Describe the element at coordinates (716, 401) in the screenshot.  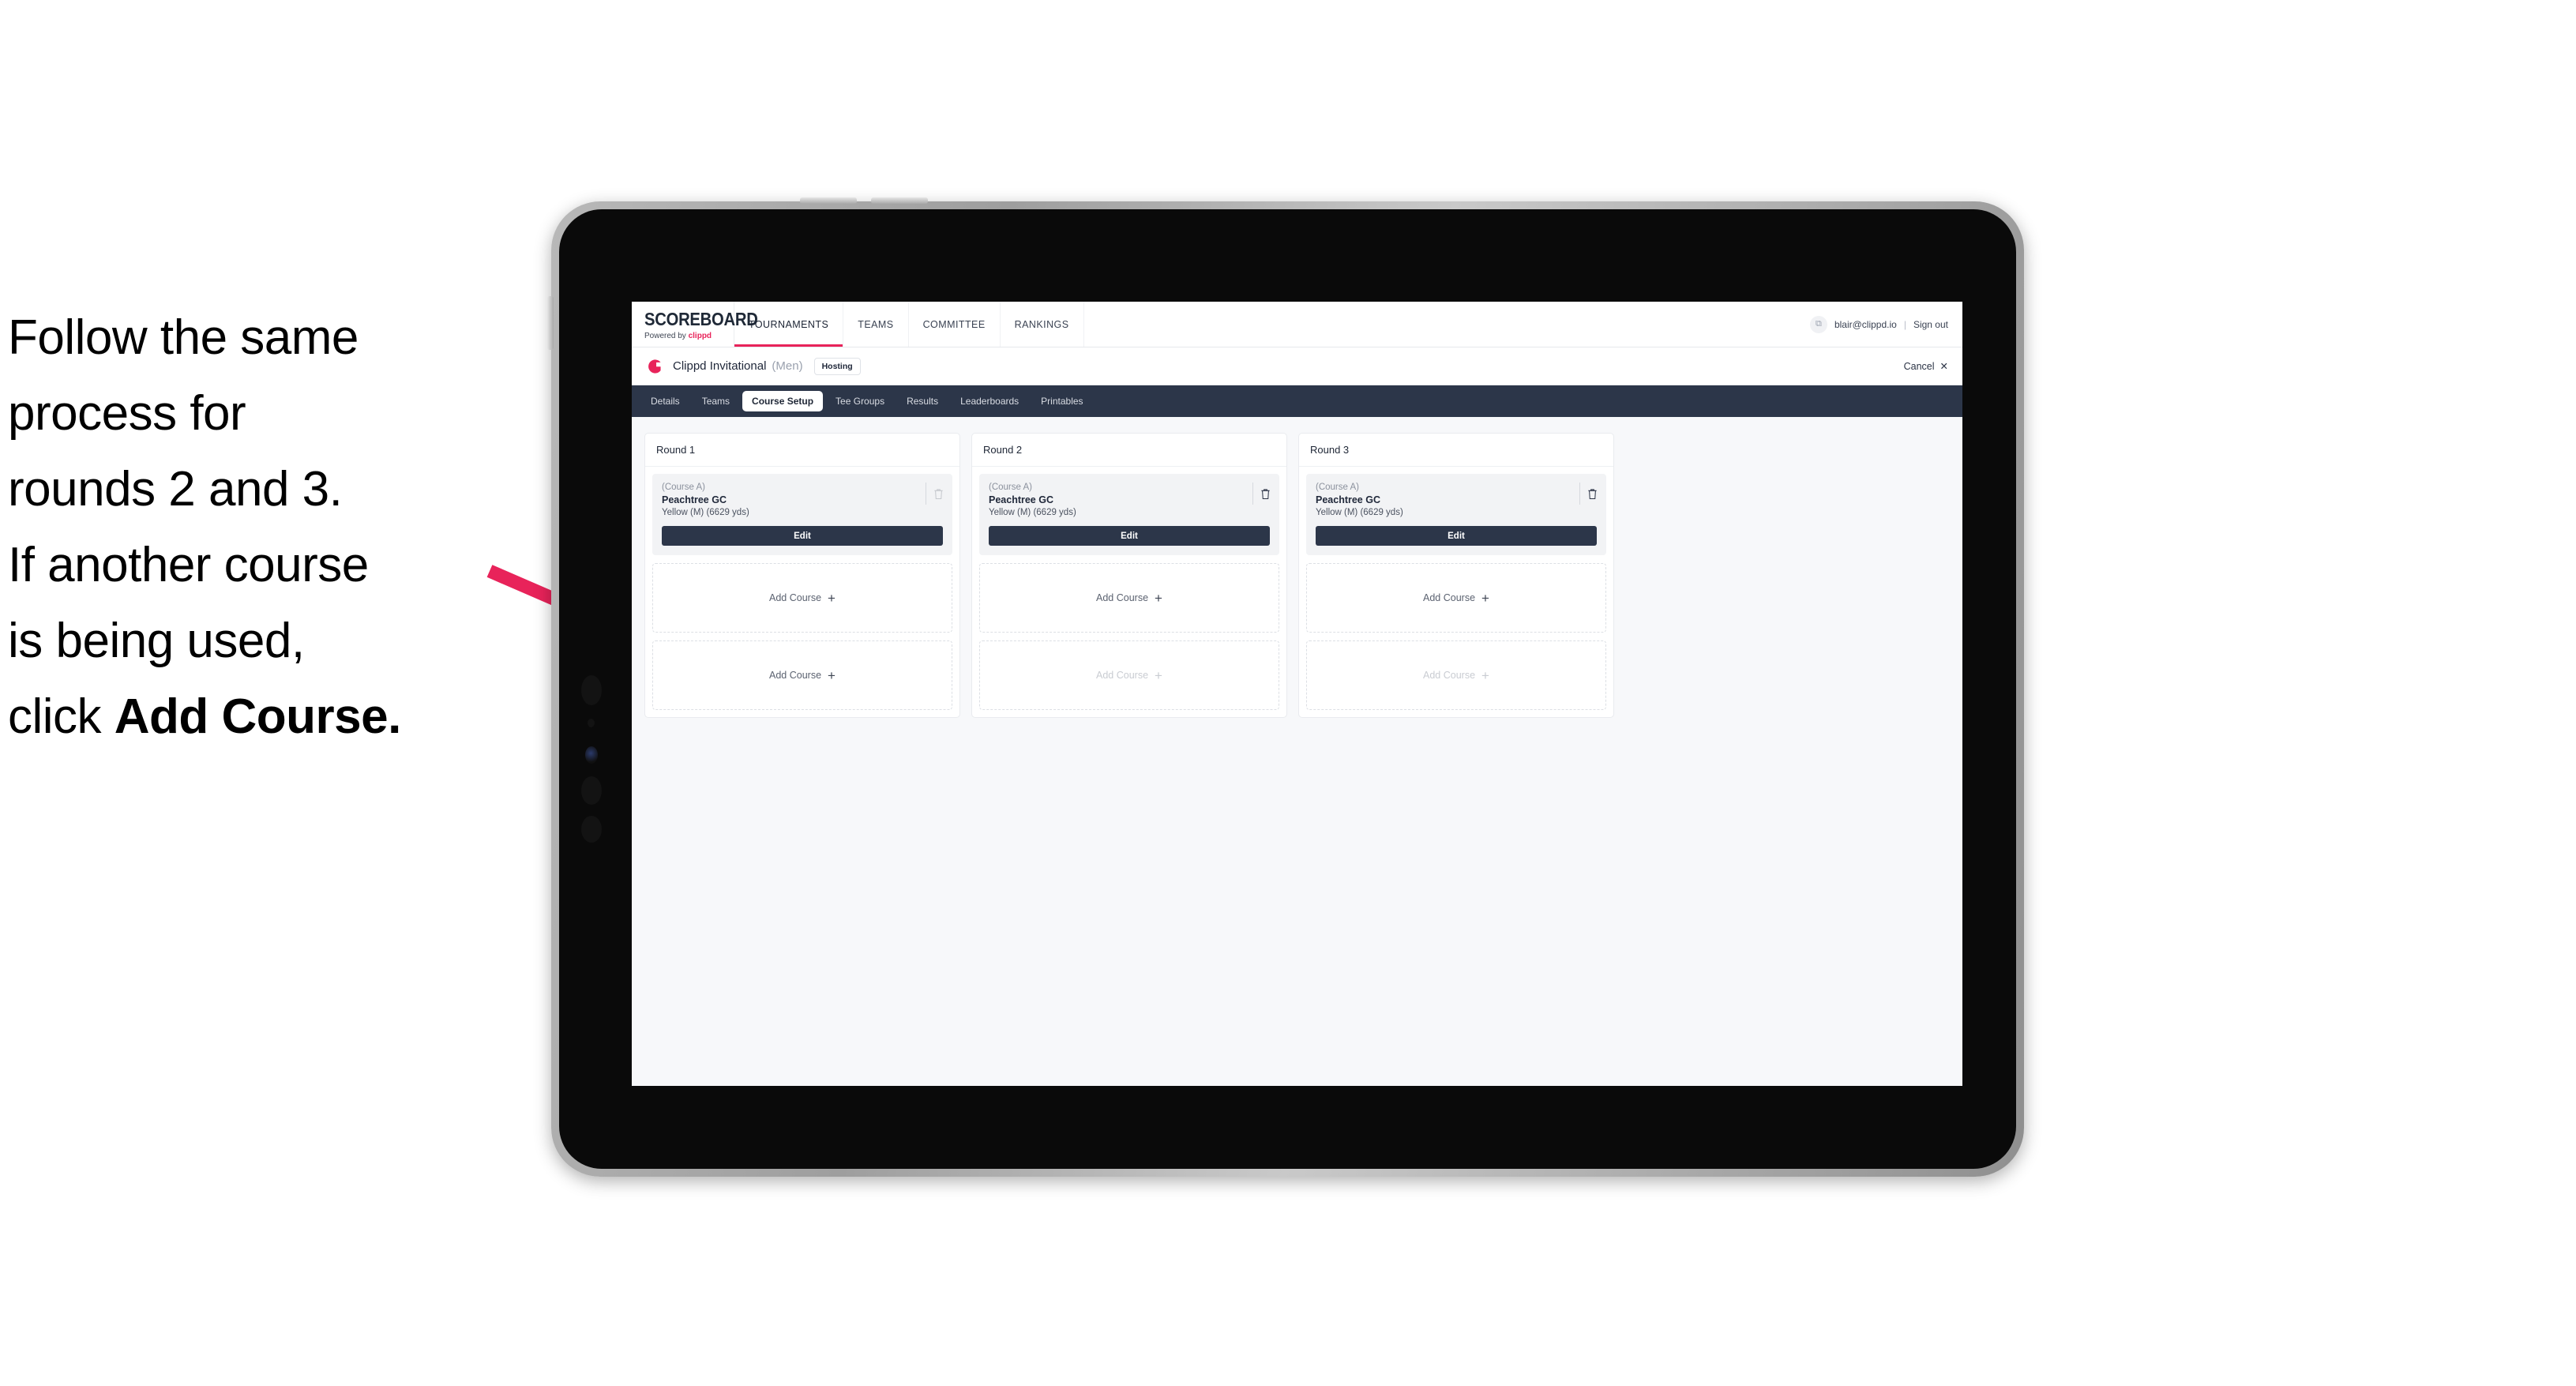
I see `tab-teams: Teams` at that location.